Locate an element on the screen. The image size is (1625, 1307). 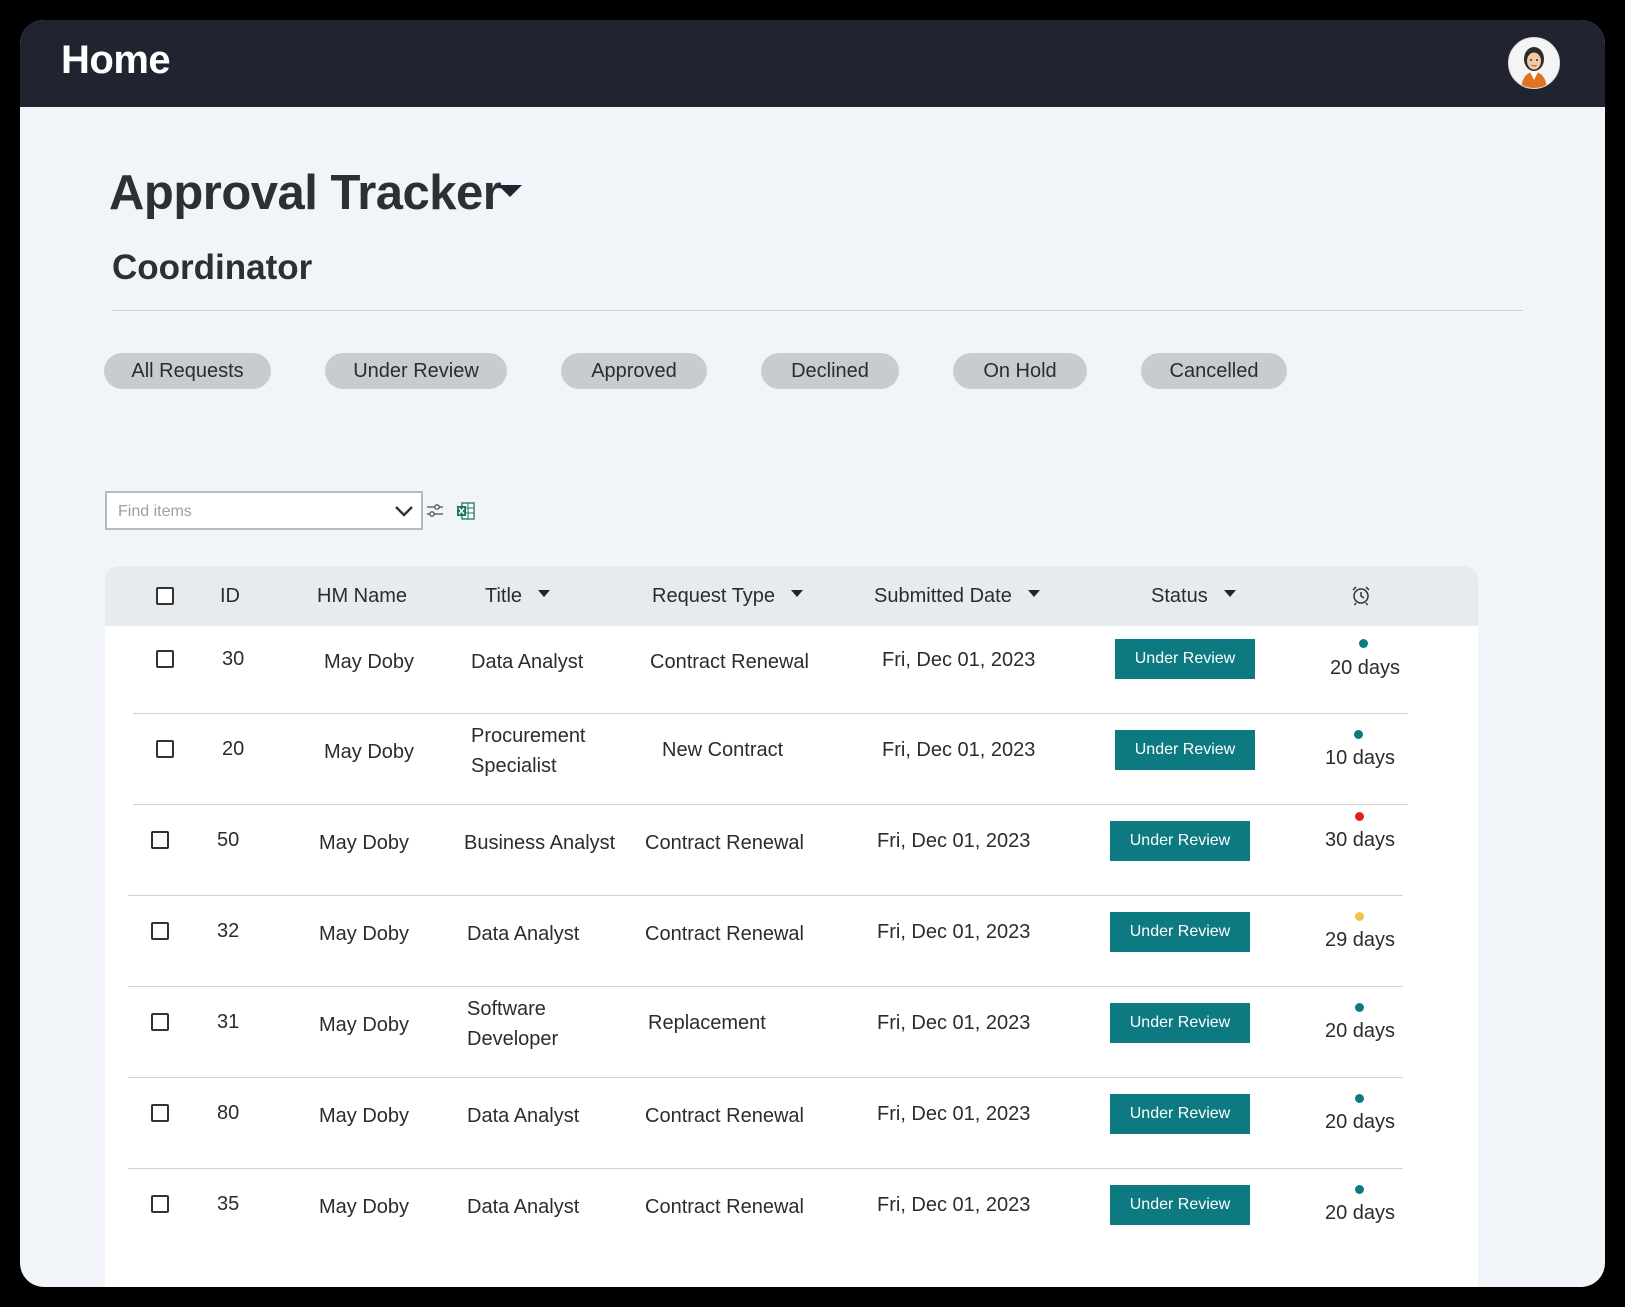
page-title-dropdown-icon is located at coordinates (510, 191).